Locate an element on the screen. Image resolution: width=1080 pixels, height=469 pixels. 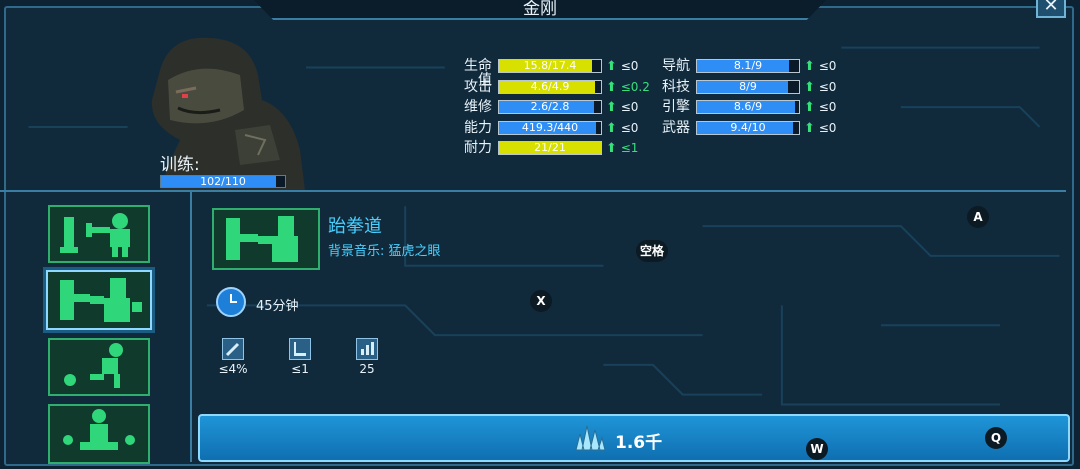
training-duration: 45分钟 is located at coordinates (277, 306).